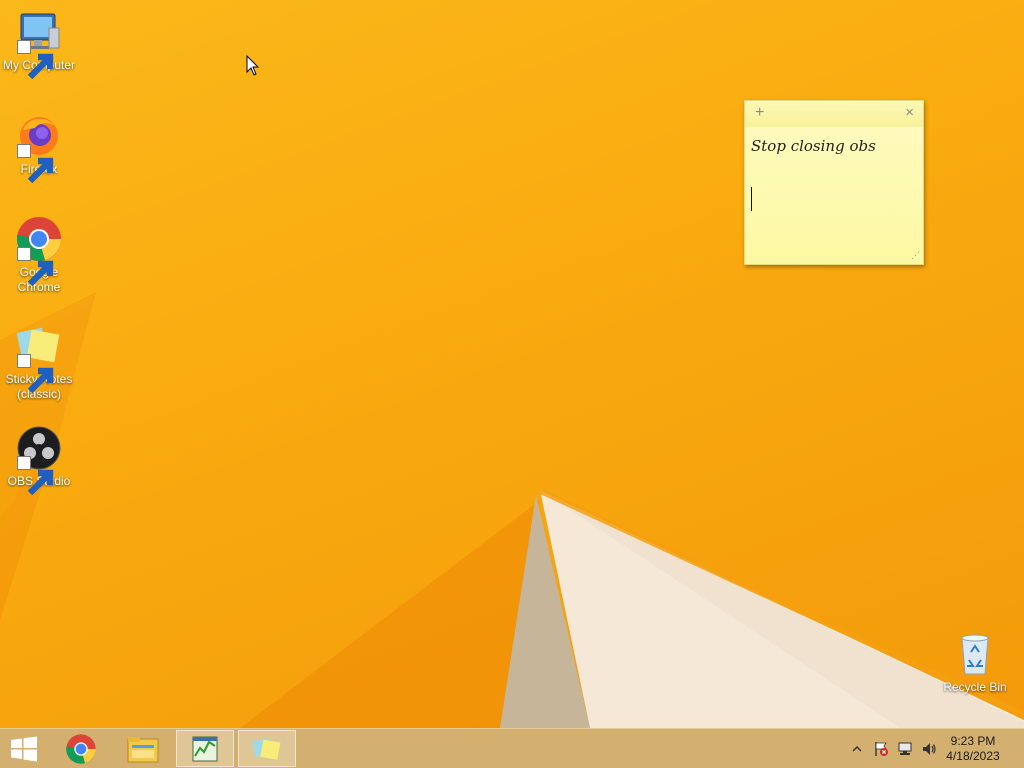 Image resolution: width=1024 pixels, height=768 pixels. Describe the element at coordinates (915, 255) in the screenshot. I see `resize-grip-icon: ⋰` at that location.